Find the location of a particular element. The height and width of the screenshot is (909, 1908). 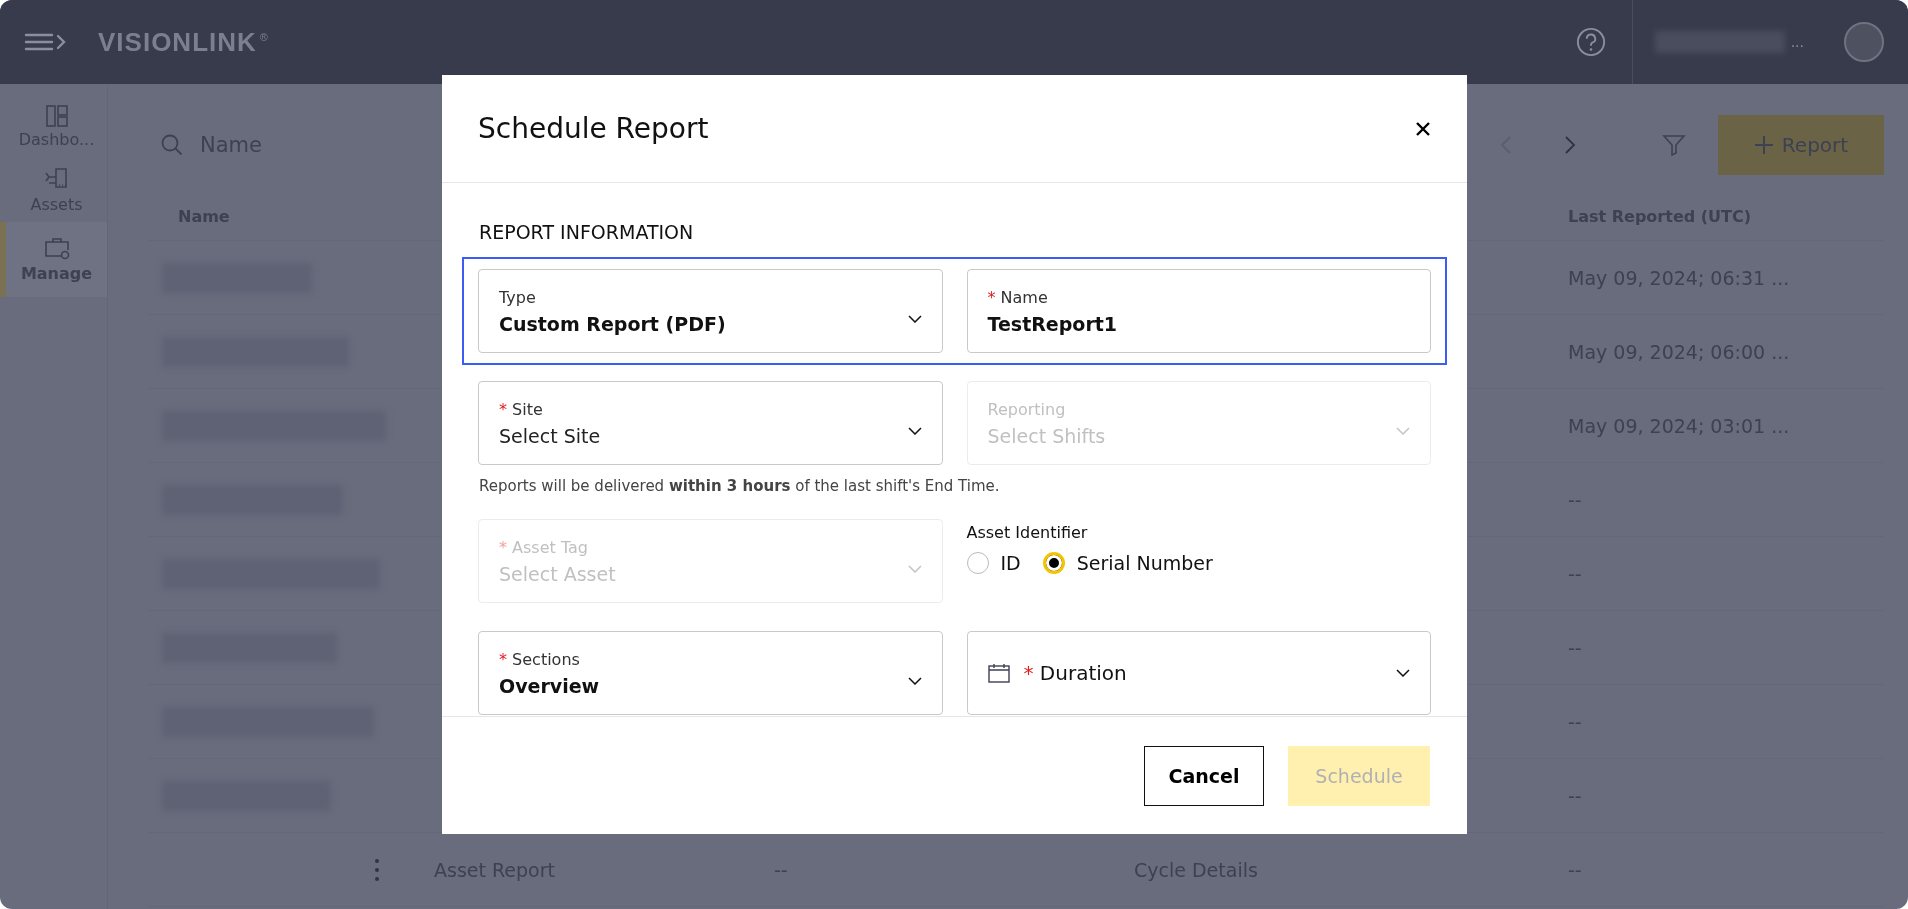

more-options-icon is located at coordinates (377, 869).